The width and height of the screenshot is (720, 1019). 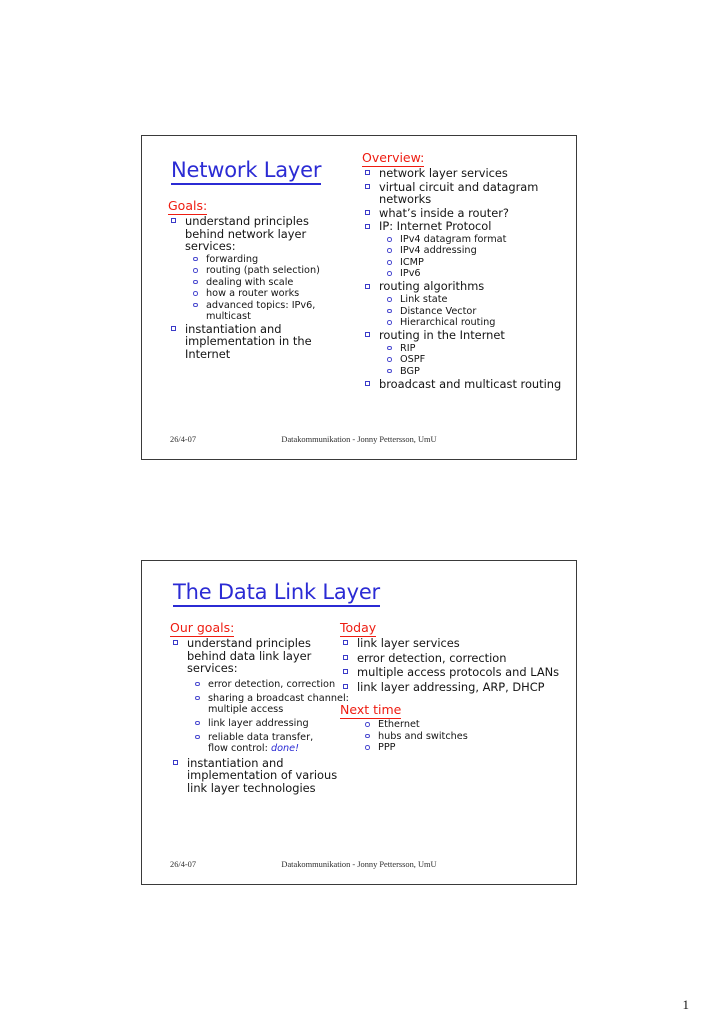 What do you see at coordinates (463, 724) in the screenshot?
I see `list-item: Ethernet` at bounding box center [463, 724].